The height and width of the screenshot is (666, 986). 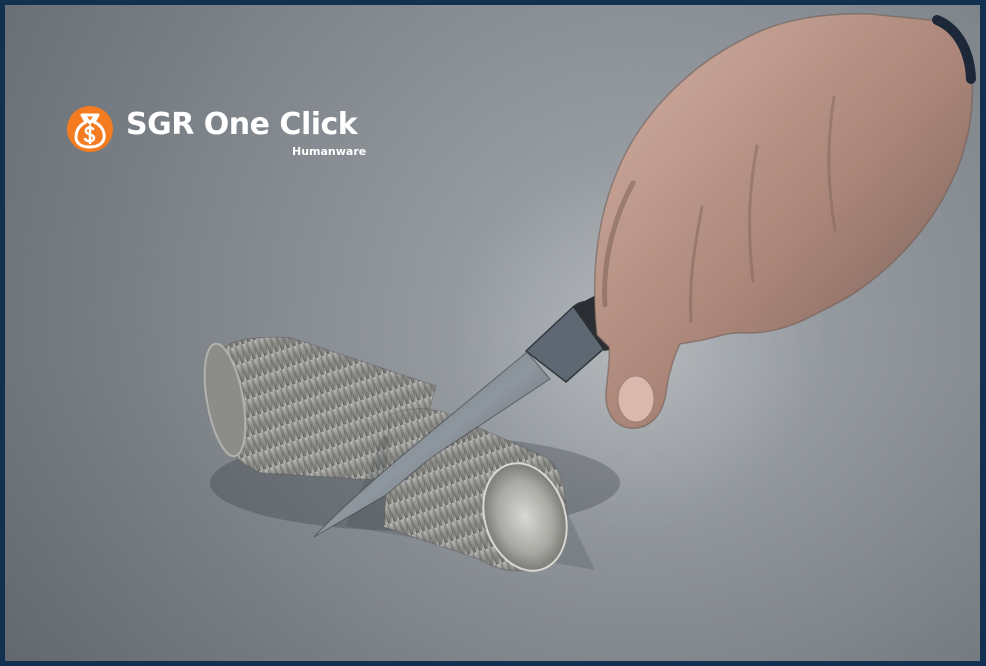 What do you see at coordinates (636, 399) in the screenshot?
I see `thumbnail` at bounding box center [636, 399].